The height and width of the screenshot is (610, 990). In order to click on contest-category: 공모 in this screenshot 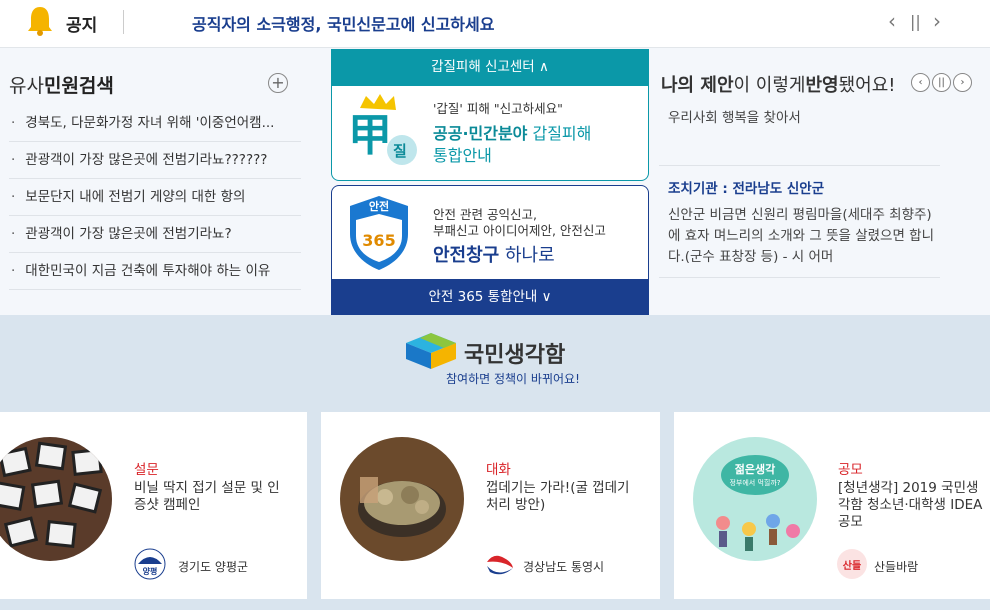, I will do `click(850, 470)`.